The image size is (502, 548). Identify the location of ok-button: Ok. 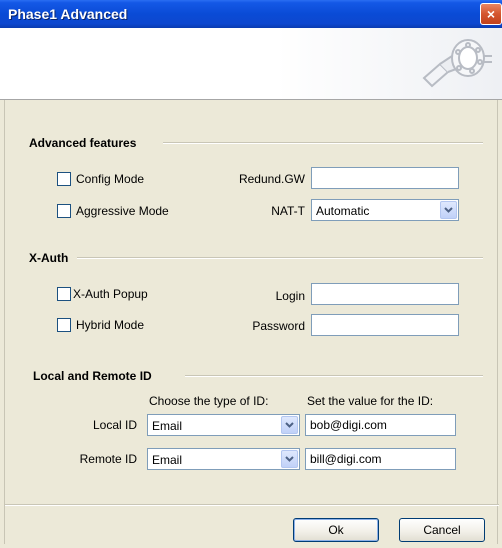
(336, 530).